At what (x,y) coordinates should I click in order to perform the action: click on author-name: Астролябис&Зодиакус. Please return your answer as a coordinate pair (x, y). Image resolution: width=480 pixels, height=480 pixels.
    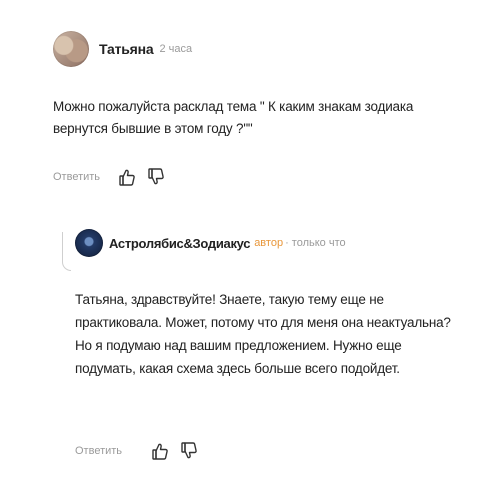
    Looking at the image, I should click on (179, 243).